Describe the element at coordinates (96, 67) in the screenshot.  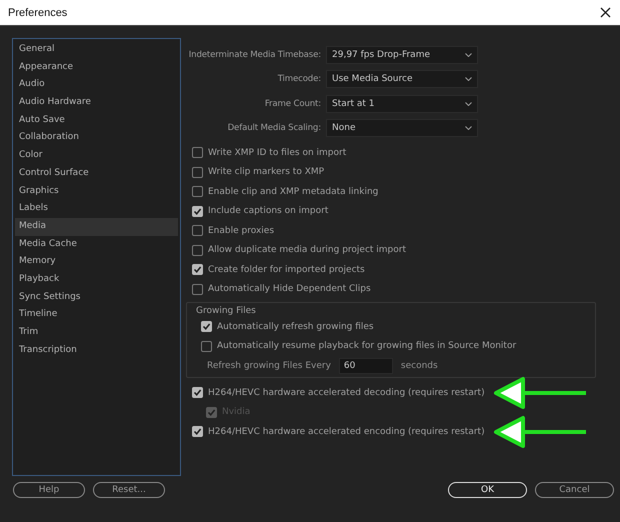
I see `sidebar-item: Appearance` at that location.